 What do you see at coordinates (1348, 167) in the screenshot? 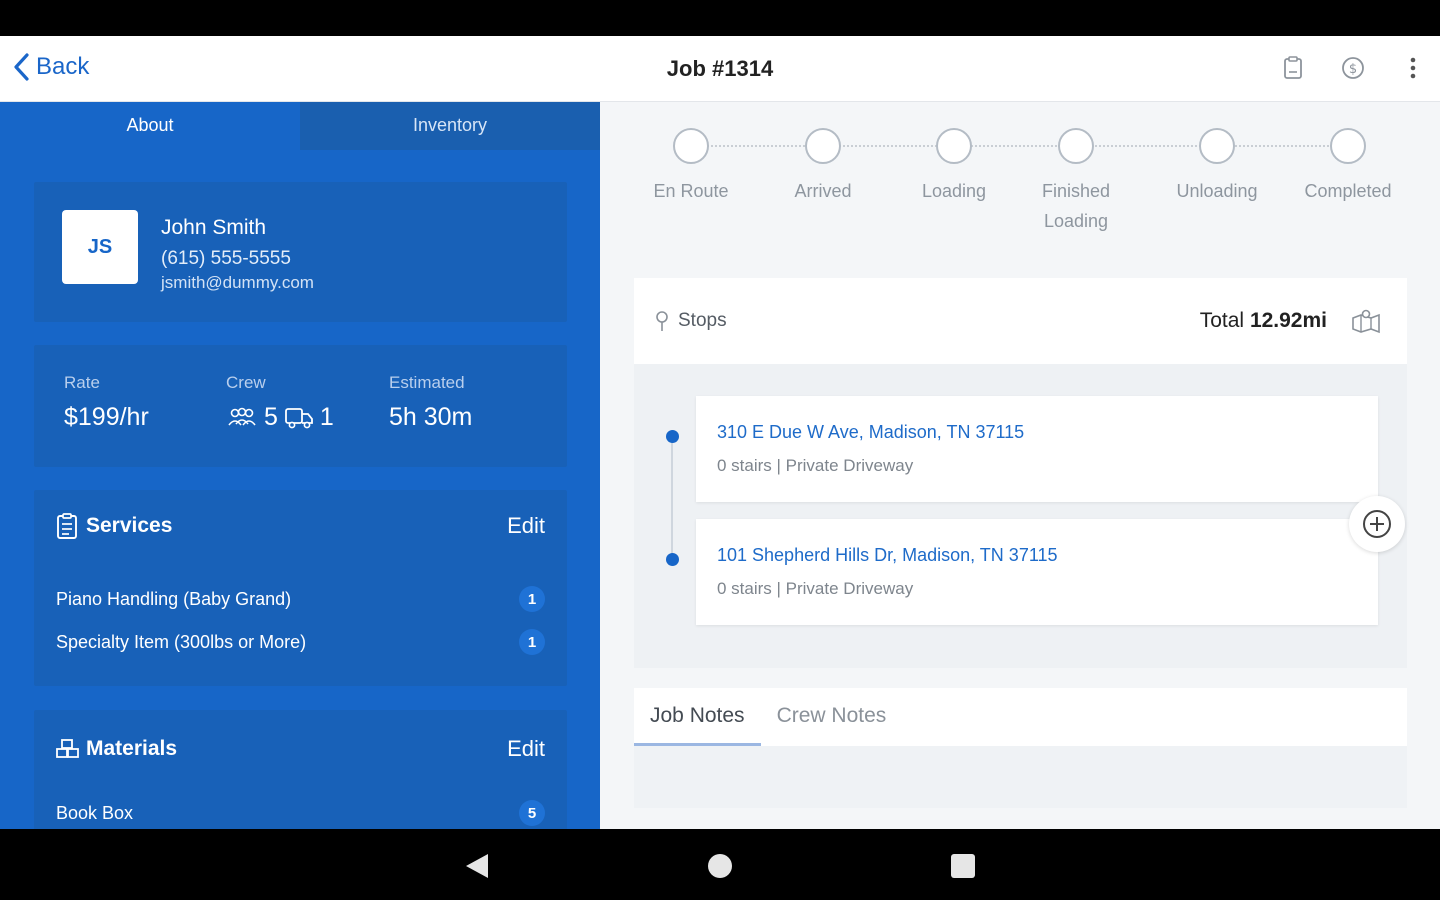
I see `step-completed: Completed` at bounding box center [1348, 167].